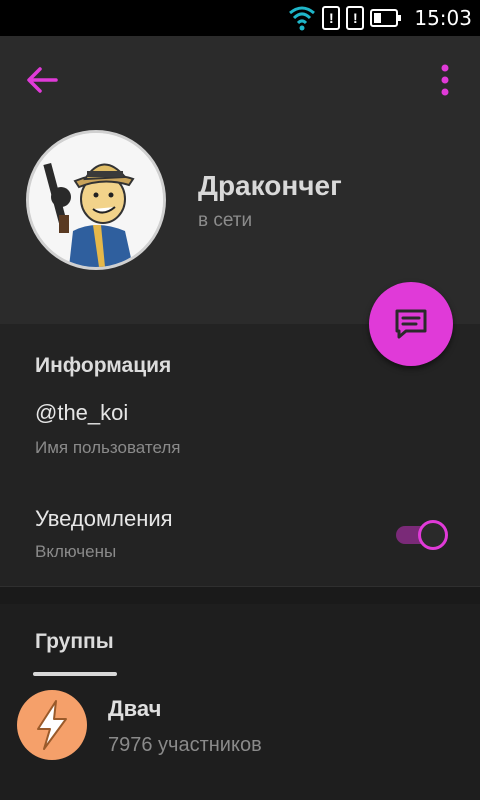  I want to click on username-label: Имя пользователя, so click(108, 447).